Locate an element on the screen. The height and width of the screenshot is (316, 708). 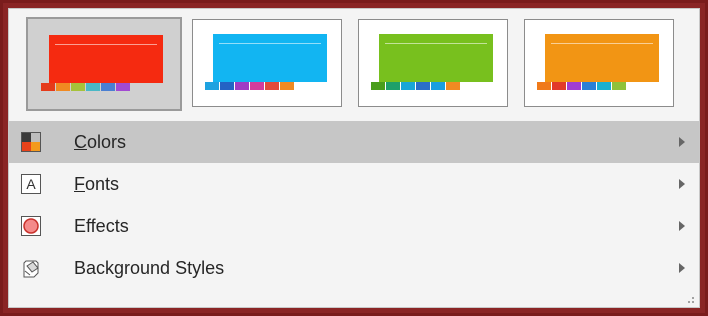
svg-text: A is located at coordinates (31, 184).